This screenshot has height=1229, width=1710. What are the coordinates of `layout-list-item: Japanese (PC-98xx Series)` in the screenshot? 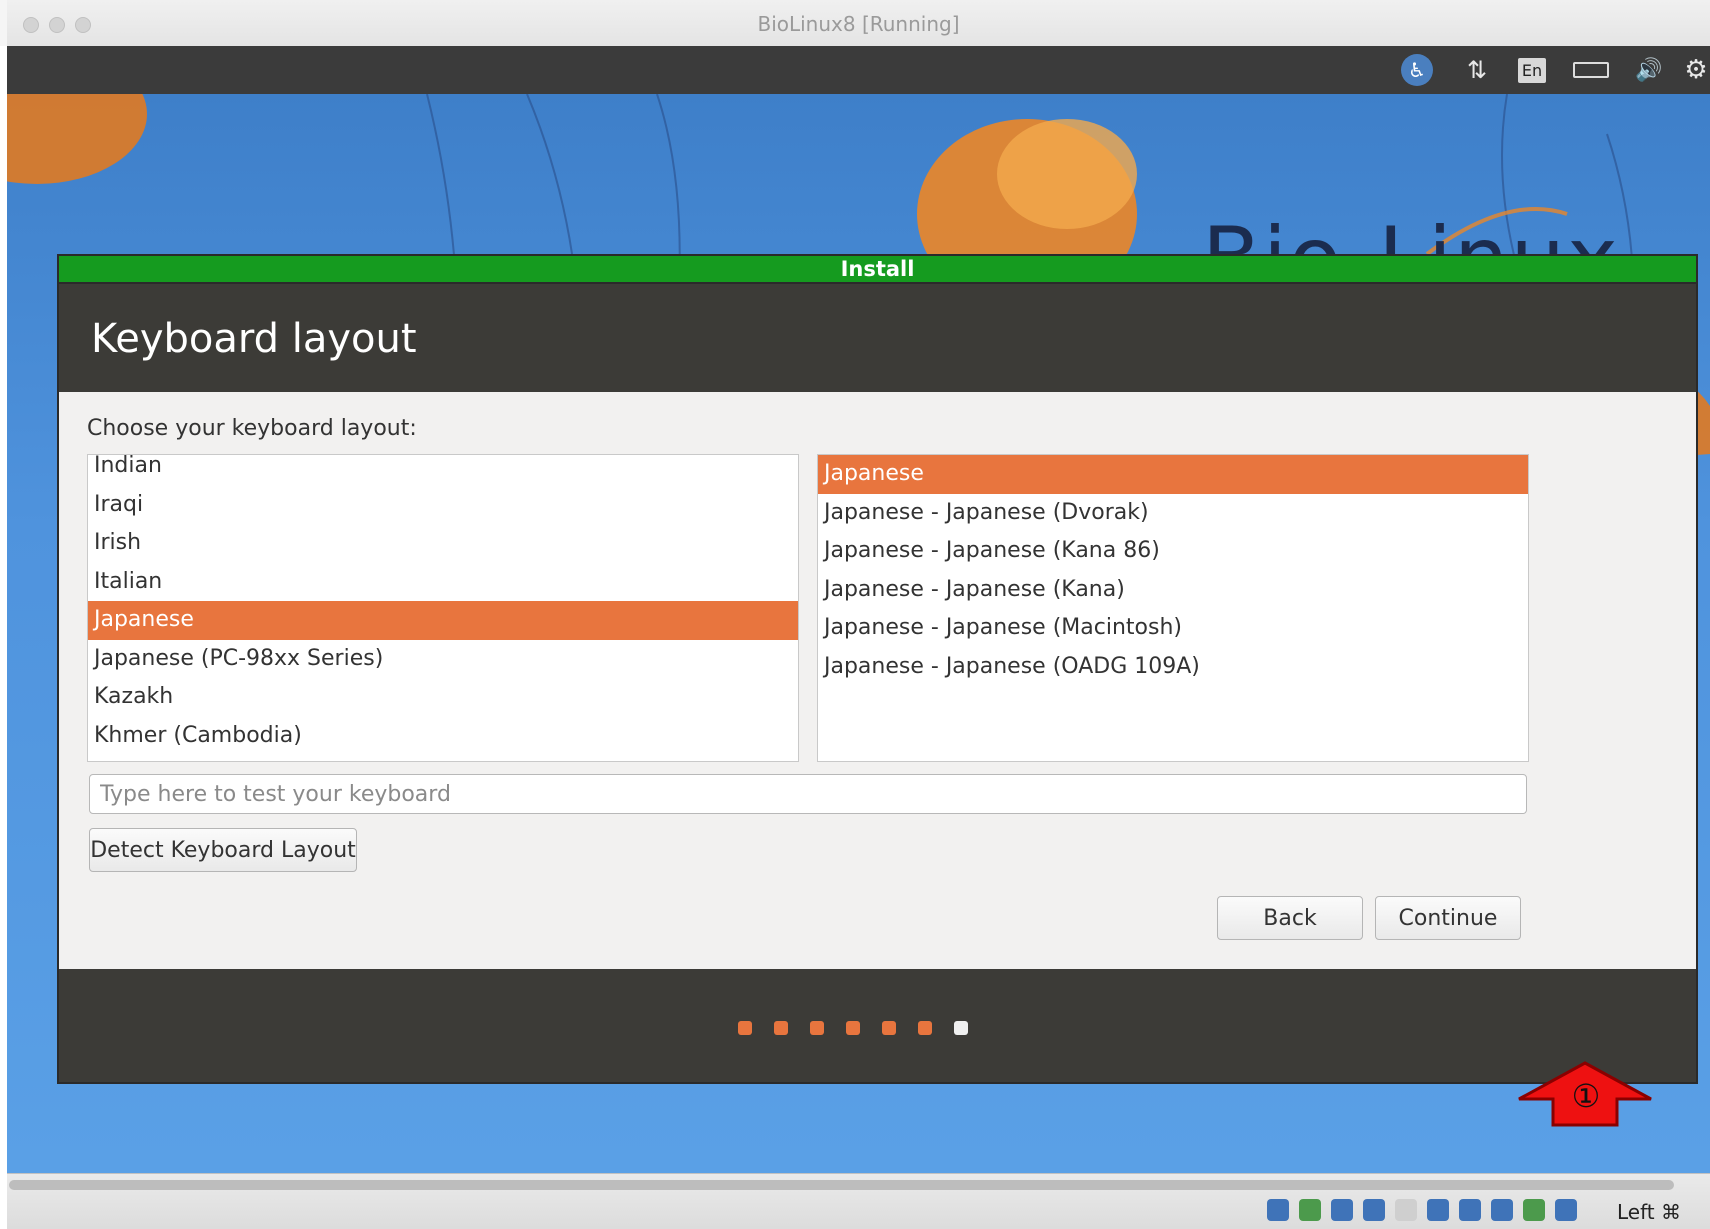 It's located at (443, 659).